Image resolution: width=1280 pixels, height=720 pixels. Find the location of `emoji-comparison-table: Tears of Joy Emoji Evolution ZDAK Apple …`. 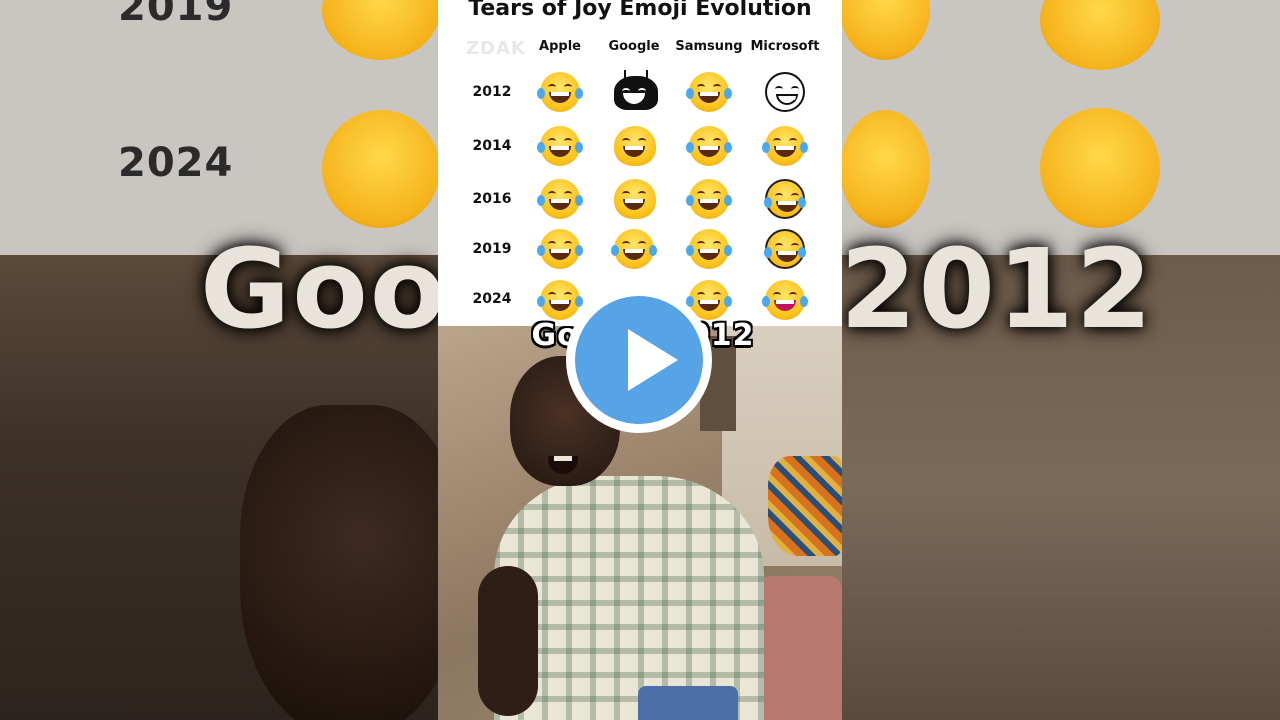

emoji-comparison-table: Tears of Joy Emoji Evolution ZDAK Apple … is located at coordinates (640, 163).